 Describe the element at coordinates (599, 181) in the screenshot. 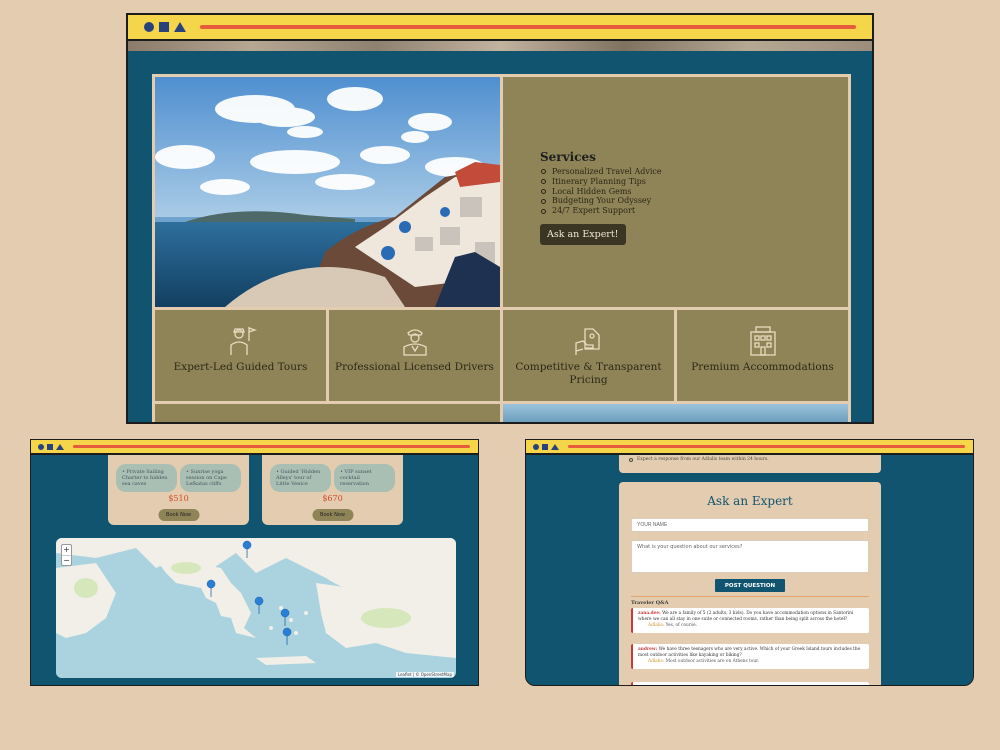

I see `service-label: Itinerary Planning Tips` at that location.